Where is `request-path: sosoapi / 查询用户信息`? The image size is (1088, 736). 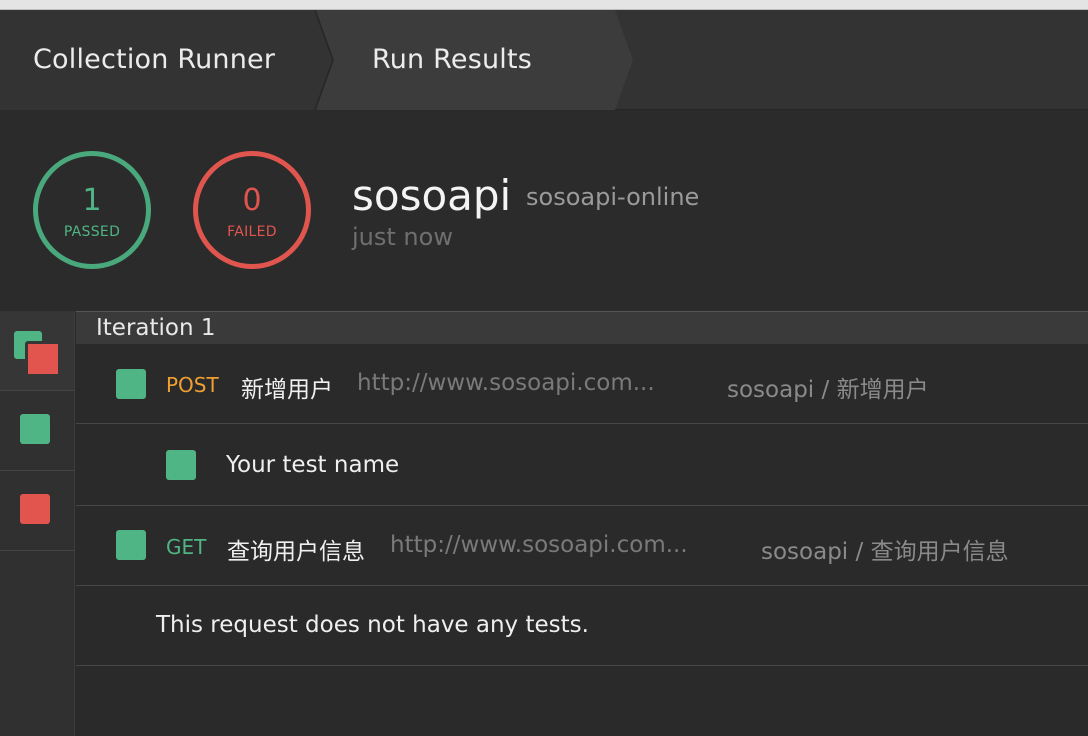
request-path: sosoapi / 查询用户信息 is located at coordinates (885, 552).